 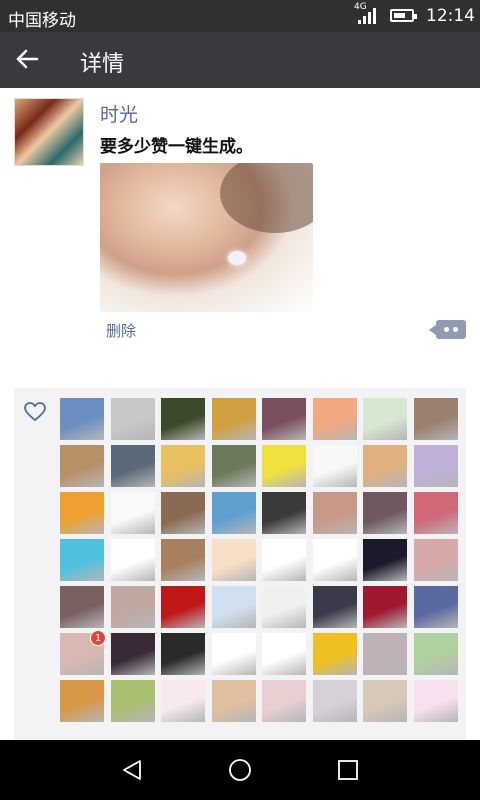 I want to click on toolbar: 详情, so click(x=240, y=60).